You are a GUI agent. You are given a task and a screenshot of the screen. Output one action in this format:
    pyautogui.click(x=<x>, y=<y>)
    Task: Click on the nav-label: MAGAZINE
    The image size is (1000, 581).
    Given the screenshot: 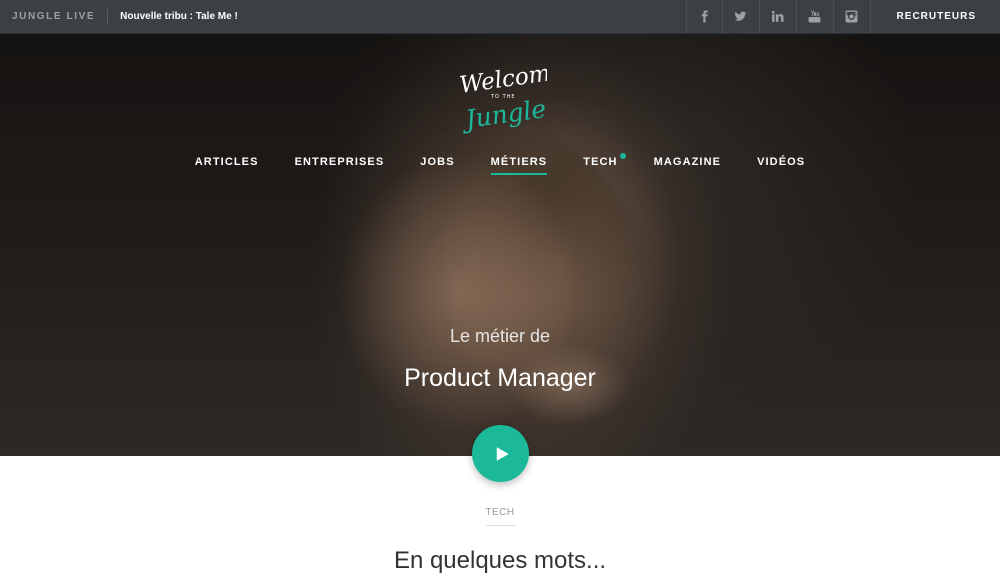 What is the action you would take?
    pyautogui.click(x=687, y=162)
    